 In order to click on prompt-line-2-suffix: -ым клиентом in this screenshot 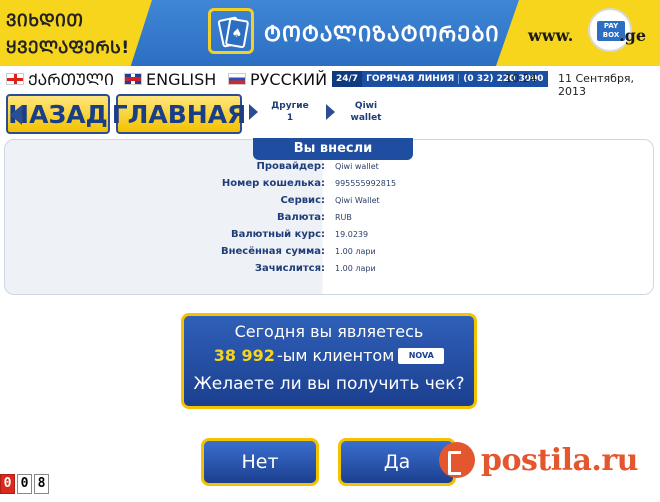, I will do `click(335, 355)`.